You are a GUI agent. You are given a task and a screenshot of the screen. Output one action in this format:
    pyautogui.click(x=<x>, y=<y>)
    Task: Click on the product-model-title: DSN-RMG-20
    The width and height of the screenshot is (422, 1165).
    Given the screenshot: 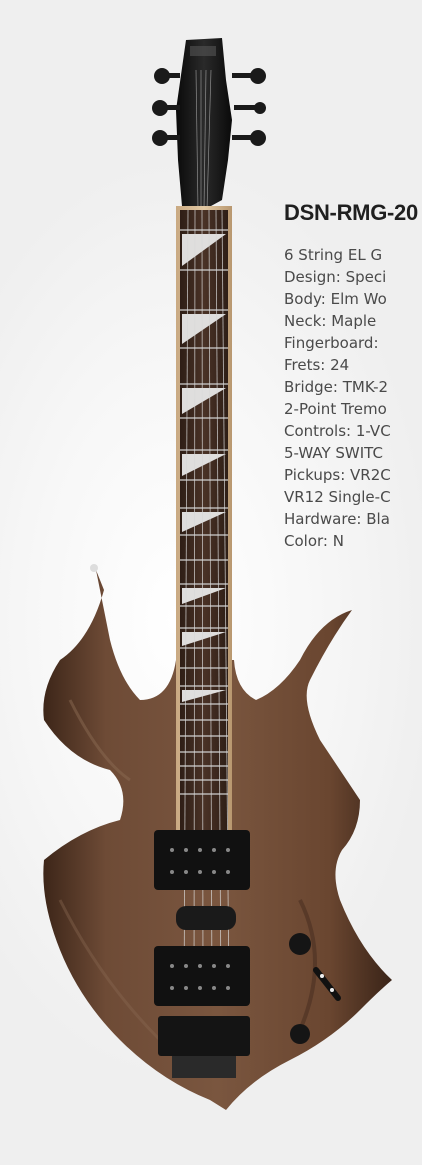 What is the action you would take?
    pyautogui.click(x=351, y=212)
    